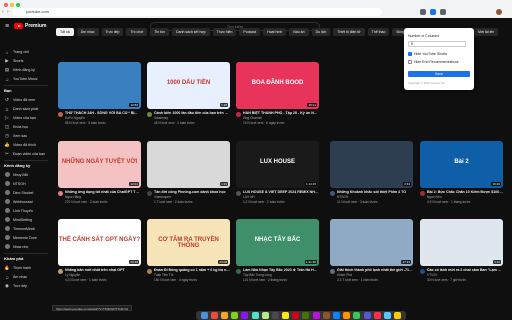 The height and width of the screenshot is (320, 512). What do you see at coordinates (461, 242) in the screenshot?
I see `video-thumbnail: 3:12` at bounding box center [461, 242].